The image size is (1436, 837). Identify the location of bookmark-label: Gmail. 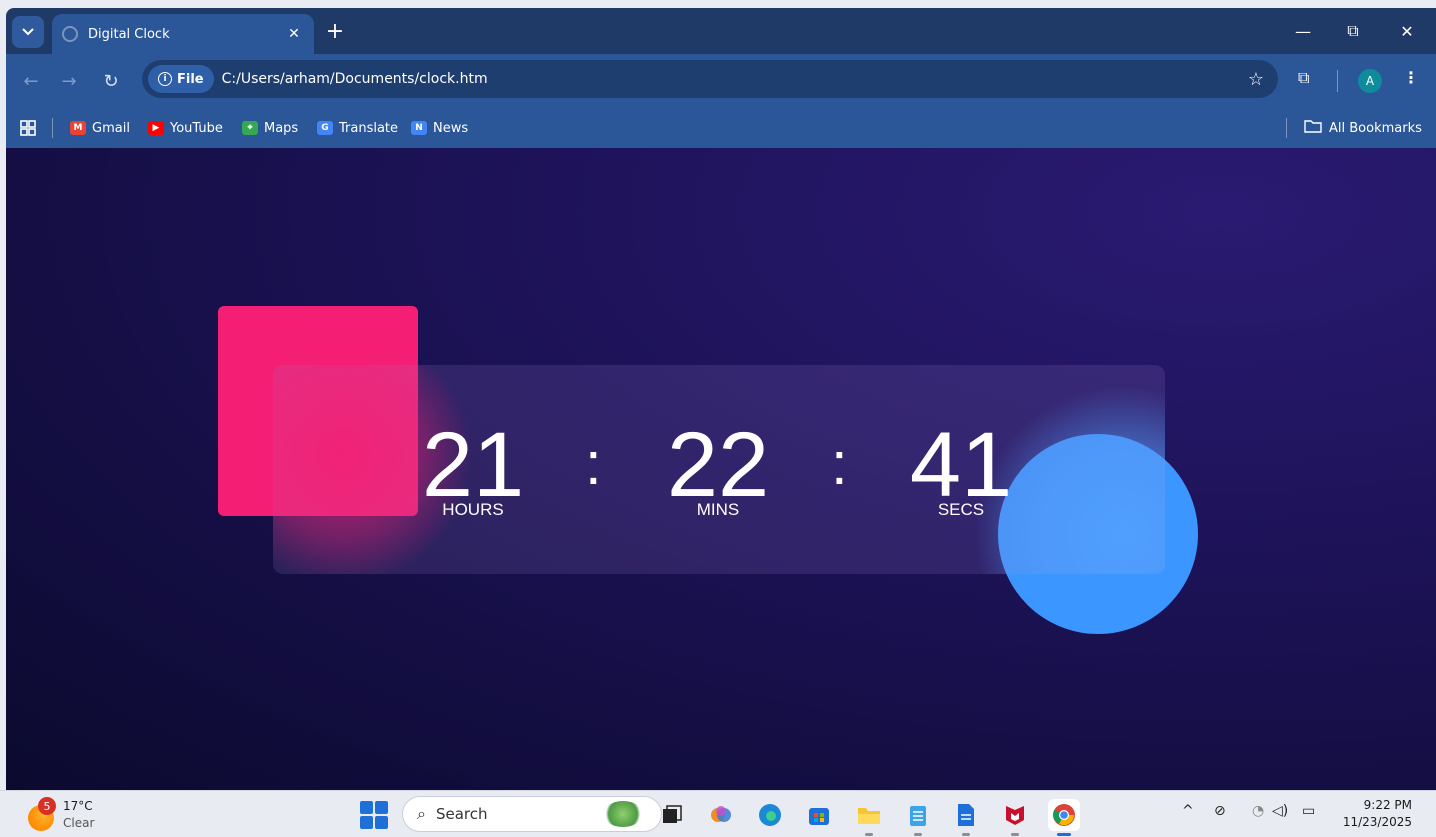
(111, 128).